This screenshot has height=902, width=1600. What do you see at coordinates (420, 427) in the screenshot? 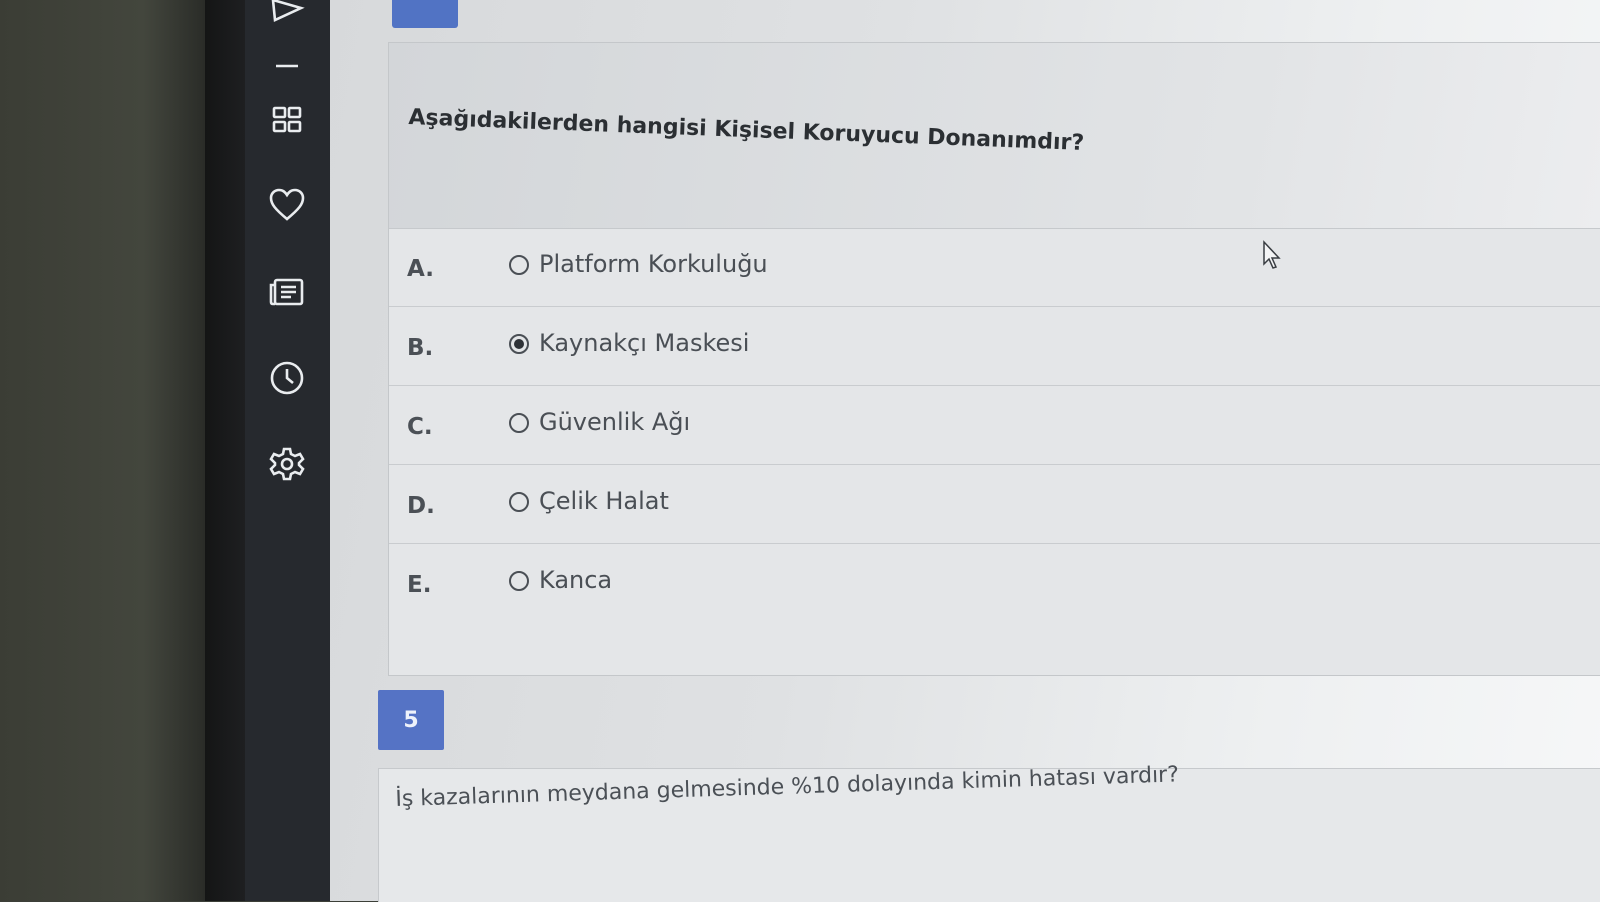
I see `option-letter: C.` at bounding box center [420, 427].